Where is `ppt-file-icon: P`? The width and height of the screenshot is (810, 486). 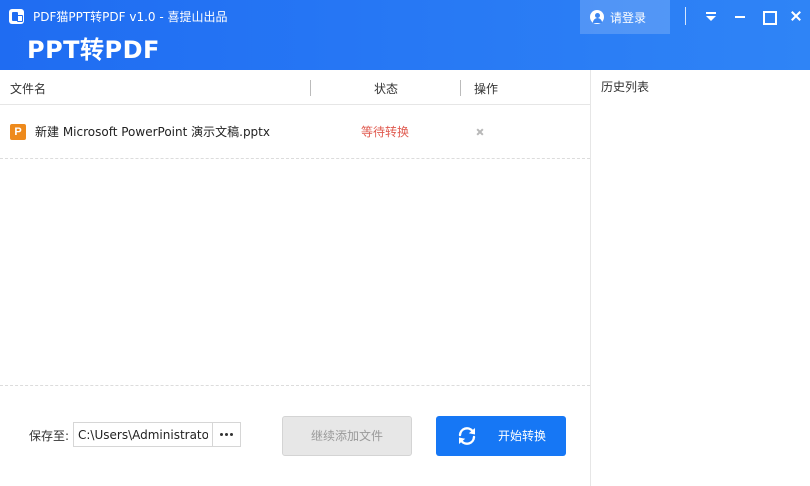 ppt-file-icon: P is located at coordinates (18, 132).